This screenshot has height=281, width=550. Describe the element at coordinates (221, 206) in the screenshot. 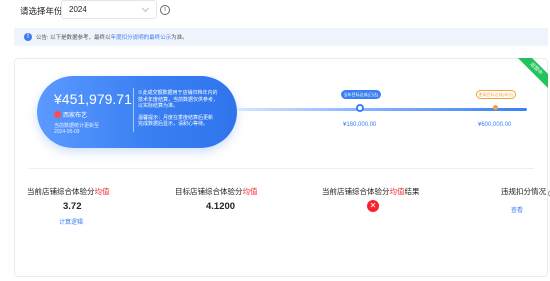

I see `target-score-value: 4.1200` at that location.